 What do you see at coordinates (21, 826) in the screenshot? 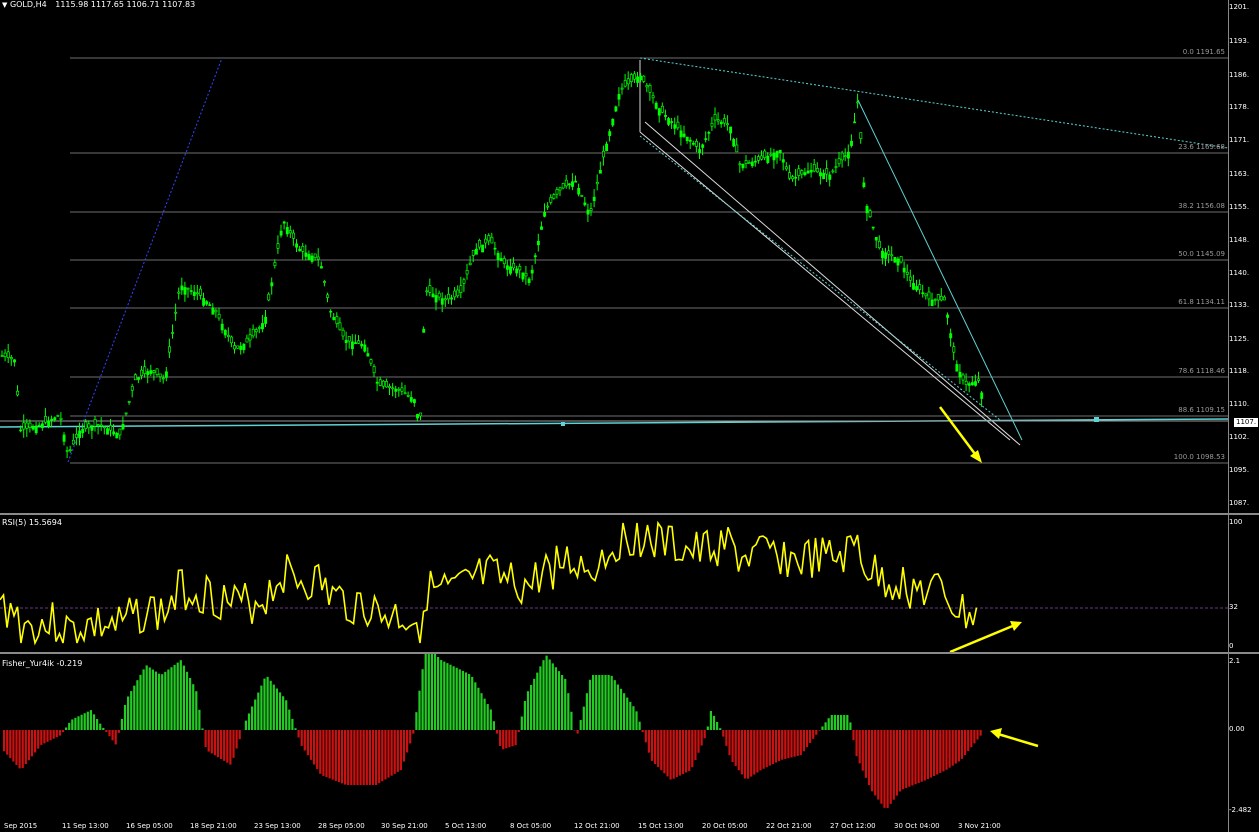
I see `time-axis-label: Sep 2015` at bounding box center [21, 826].